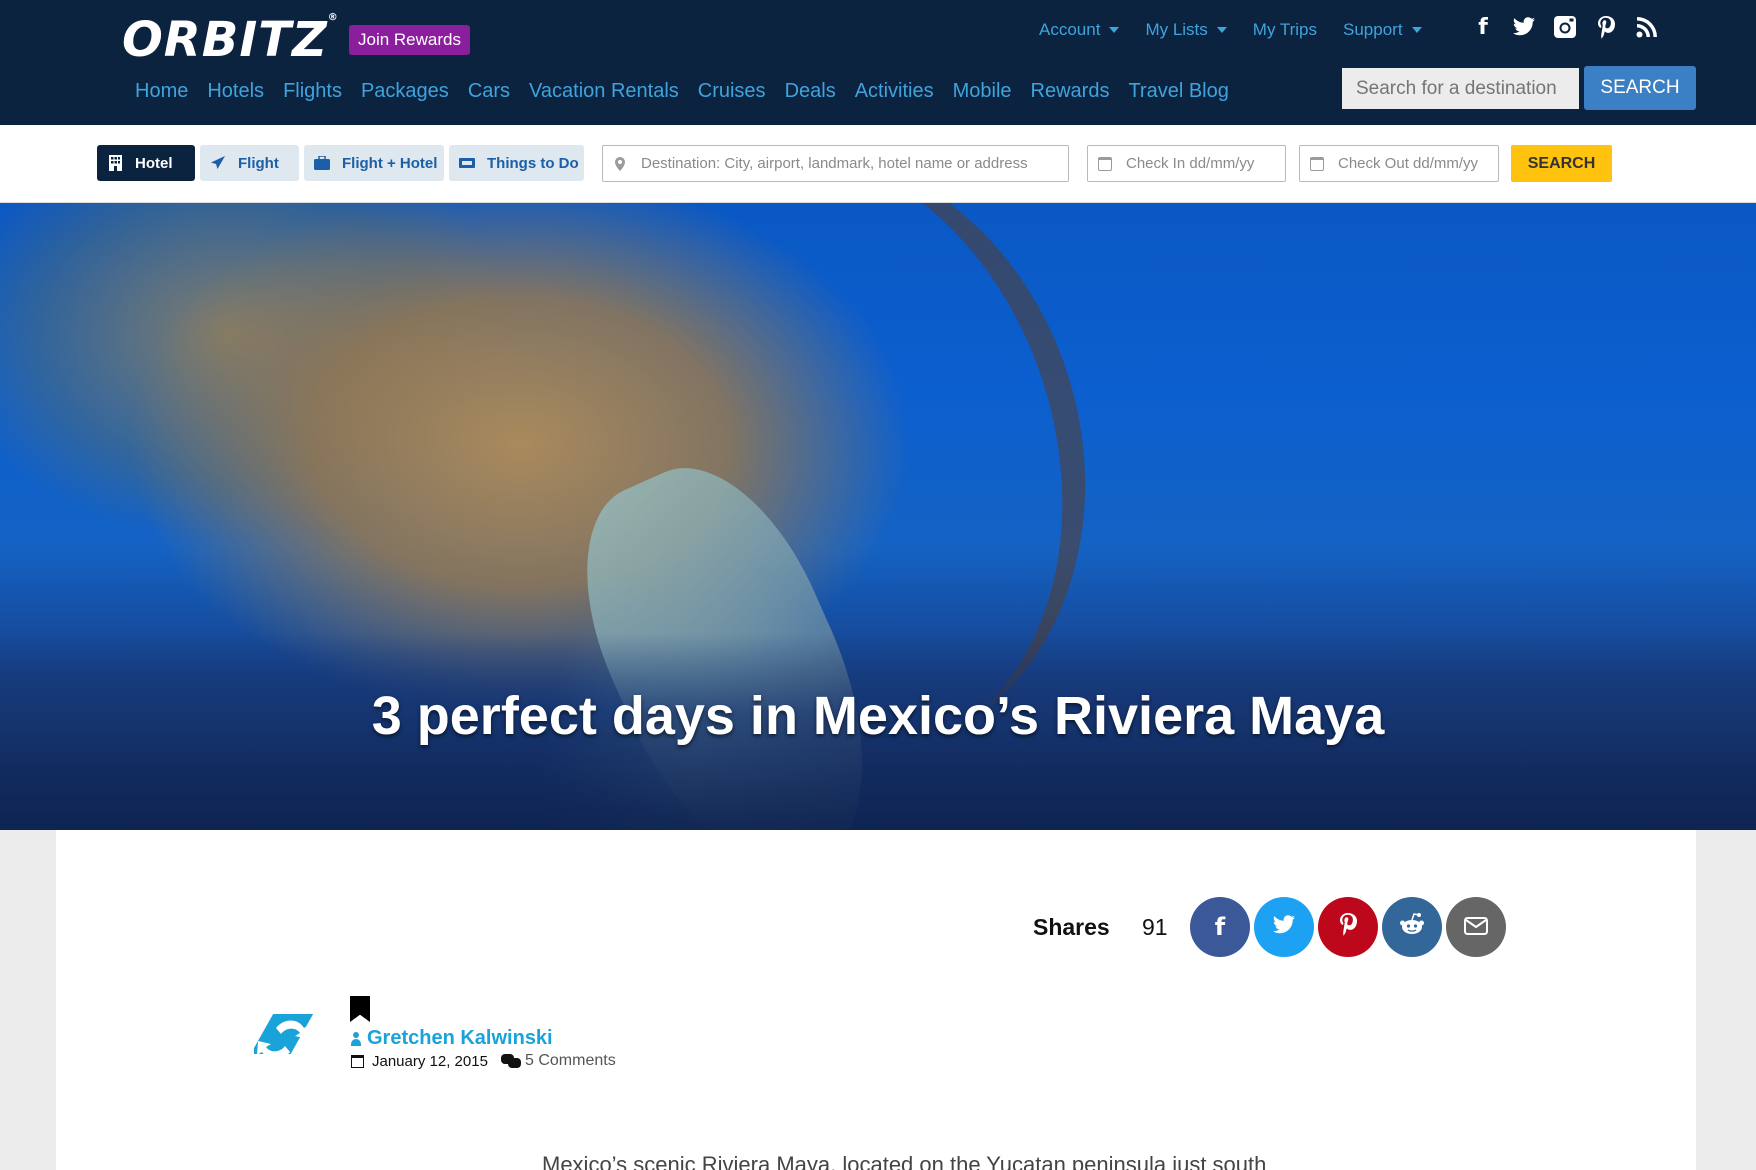 This screenshot has height=1170, width=1756. What do you see at coordinates (409, 40) in the screenshot?
I see `join-rewards-button: Join Rewards` at bounding box center [409, 40].